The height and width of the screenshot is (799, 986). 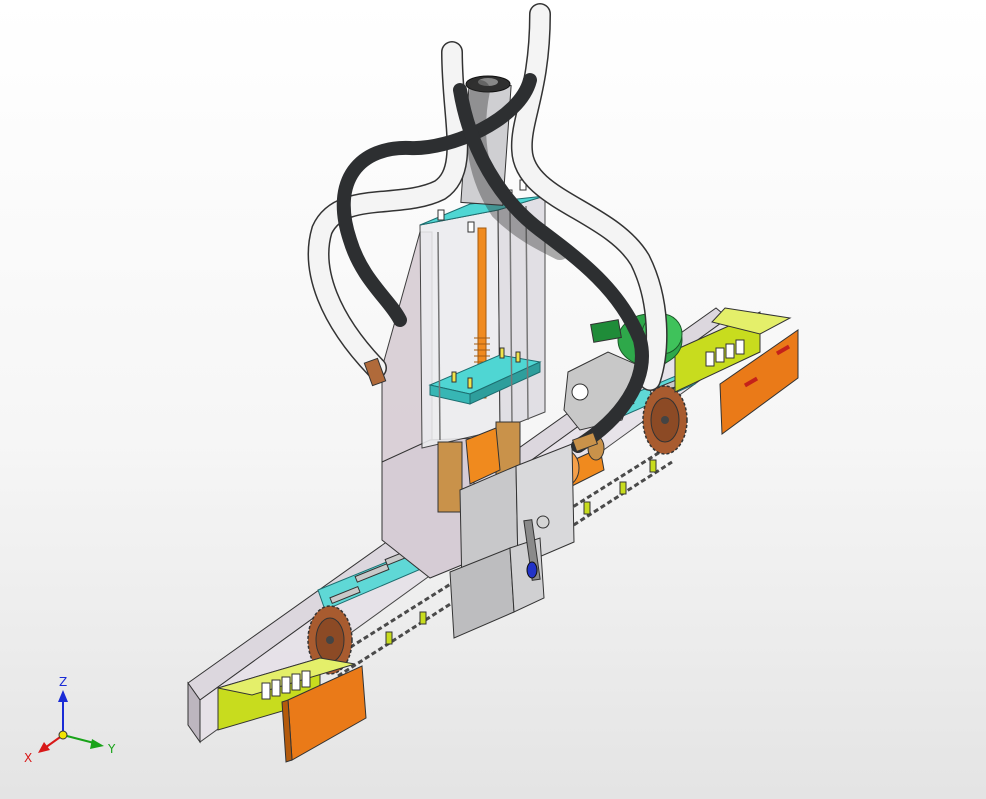 I want to click on triad-y-label: Y, so click(x=111, y=749).